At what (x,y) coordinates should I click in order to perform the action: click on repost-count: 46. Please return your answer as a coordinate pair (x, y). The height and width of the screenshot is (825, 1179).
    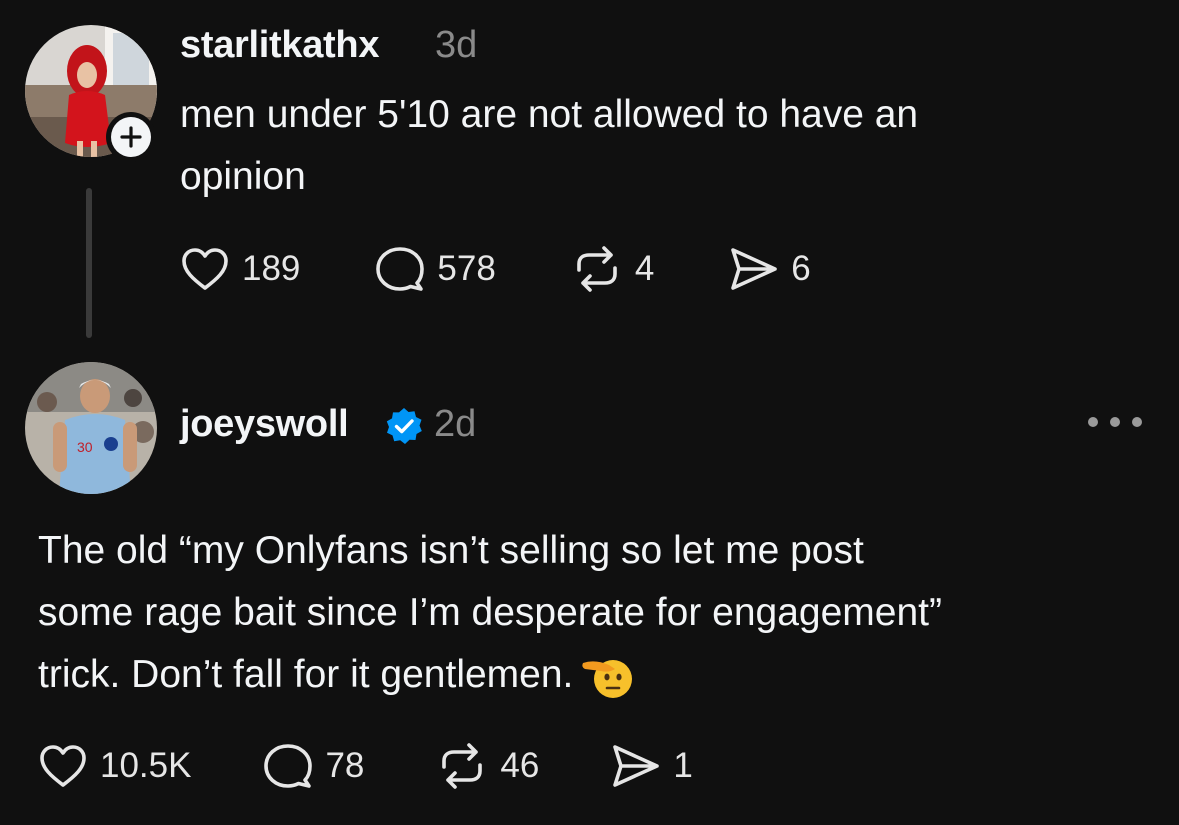
    Looking at the image, I should click on (520, 765).